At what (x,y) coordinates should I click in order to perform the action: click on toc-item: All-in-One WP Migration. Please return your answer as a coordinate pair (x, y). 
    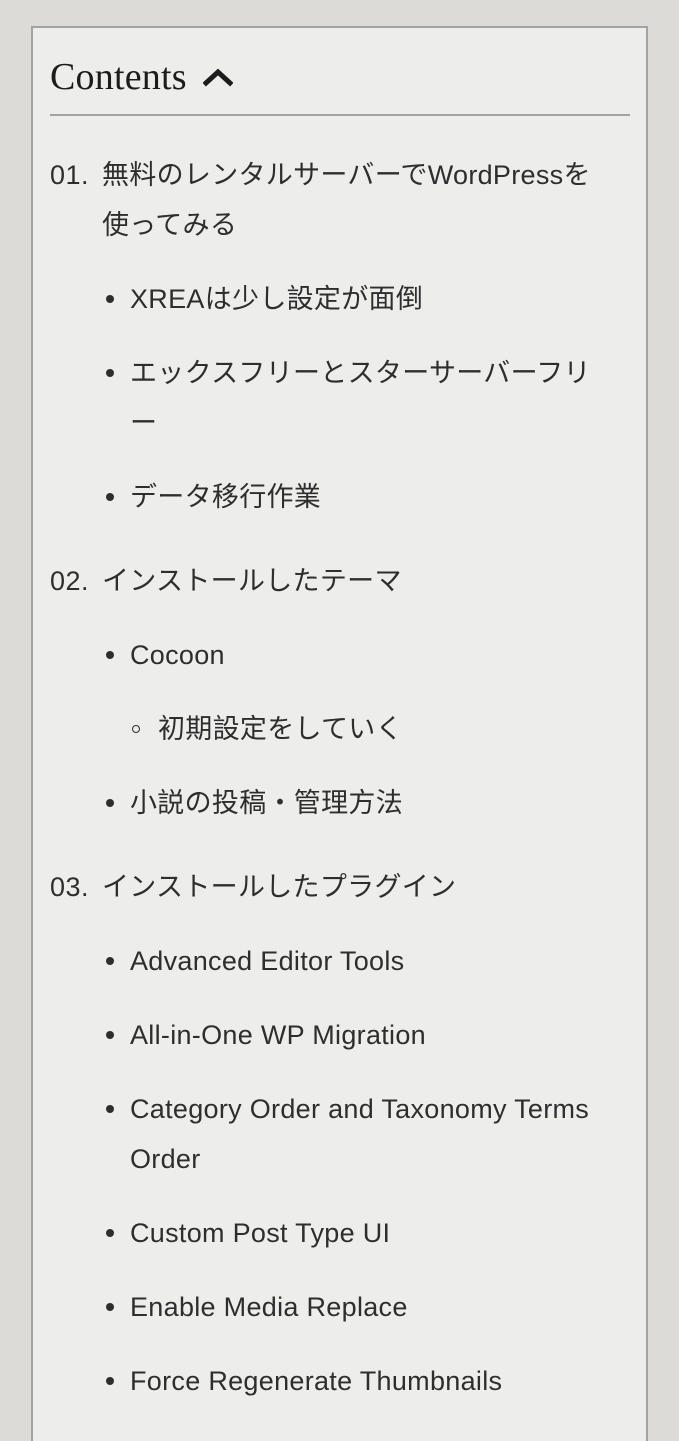
    Looking at the image, I should click on (368, 1023).